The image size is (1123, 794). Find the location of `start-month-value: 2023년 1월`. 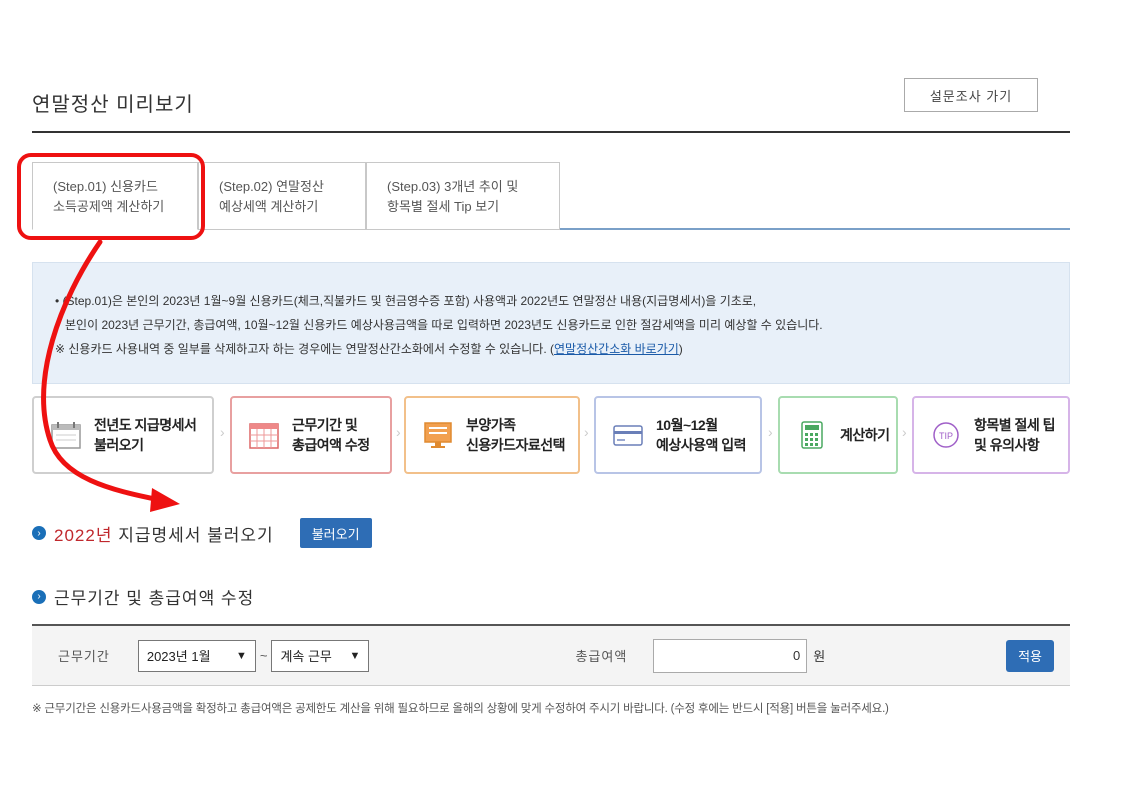

start-month-value: 2023년 1월 is located at coordinates (178, 656).